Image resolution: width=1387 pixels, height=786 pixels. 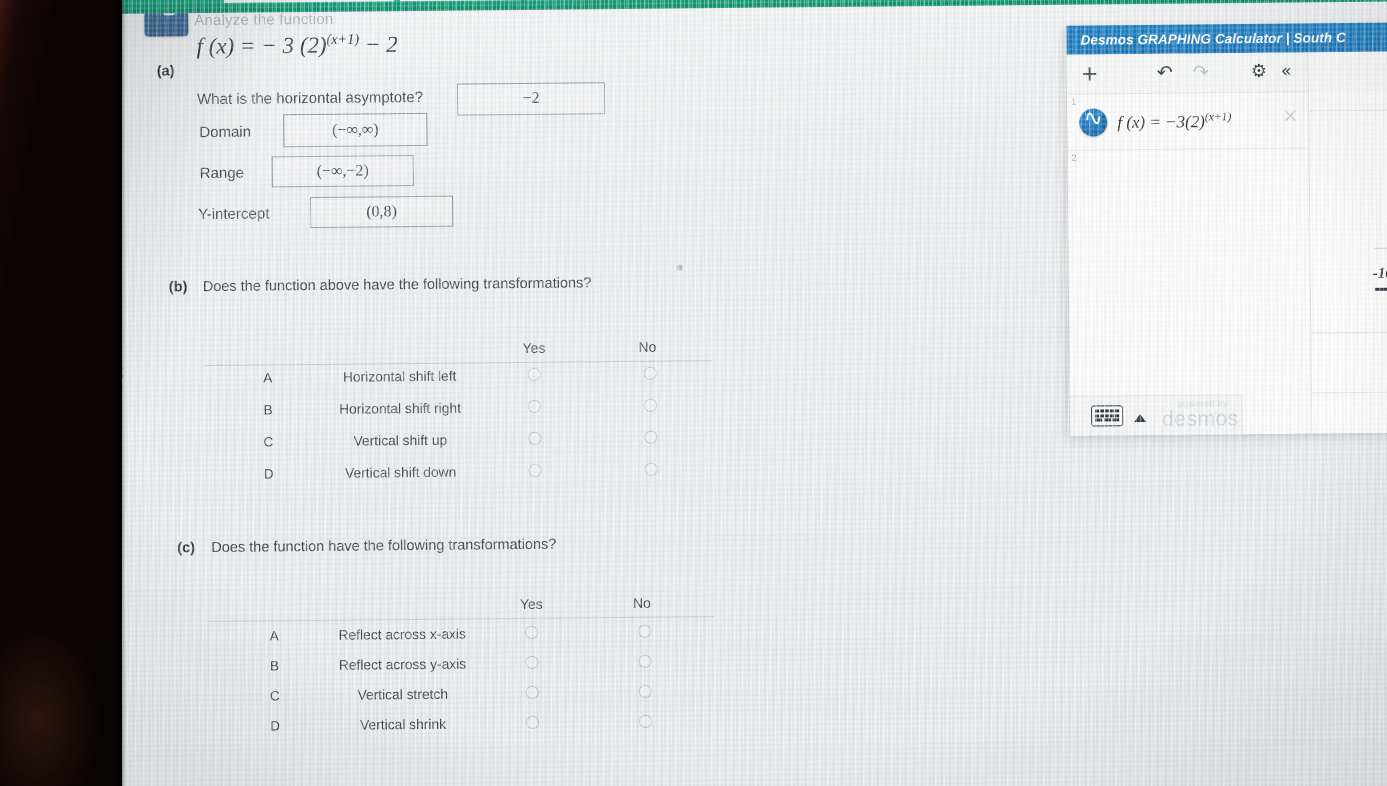 What do you see at coordinates (1348, 262) in the screenshot?
I see `desmos-graph-area` at bounding box center [1348, 262].